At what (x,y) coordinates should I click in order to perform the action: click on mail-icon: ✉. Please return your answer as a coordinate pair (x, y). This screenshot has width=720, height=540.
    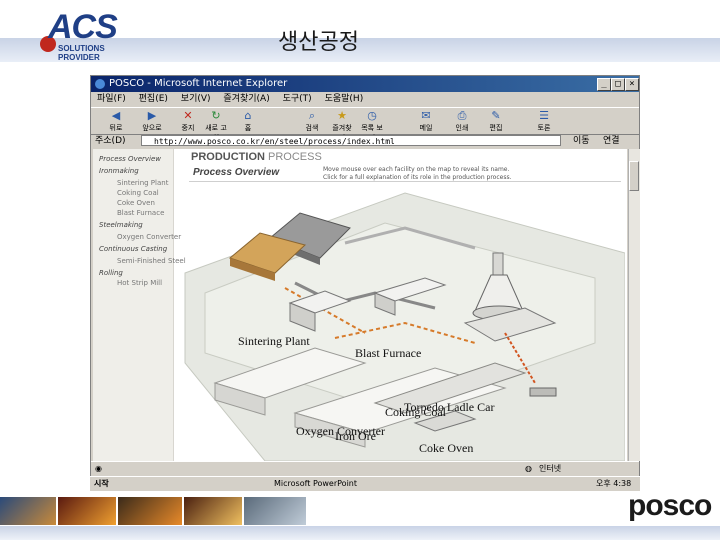
    Looking at the image, I should click on (426, 115).